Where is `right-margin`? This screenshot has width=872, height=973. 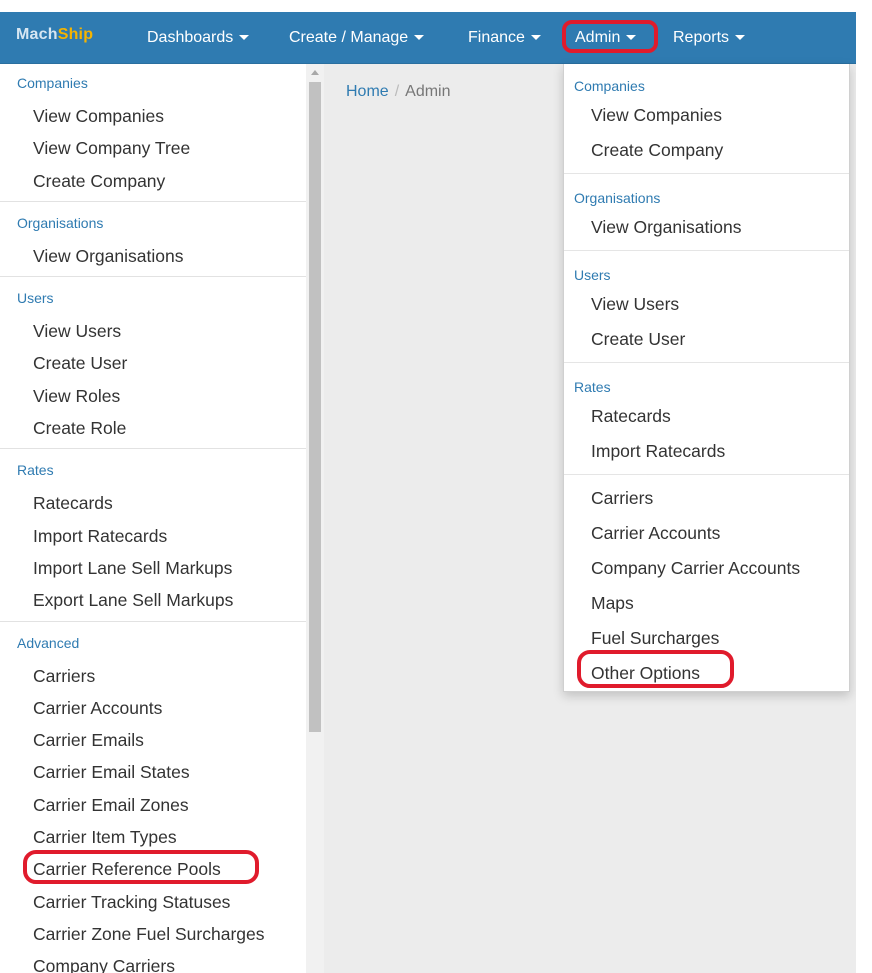 right-margin is located at coordinates (864, 492).